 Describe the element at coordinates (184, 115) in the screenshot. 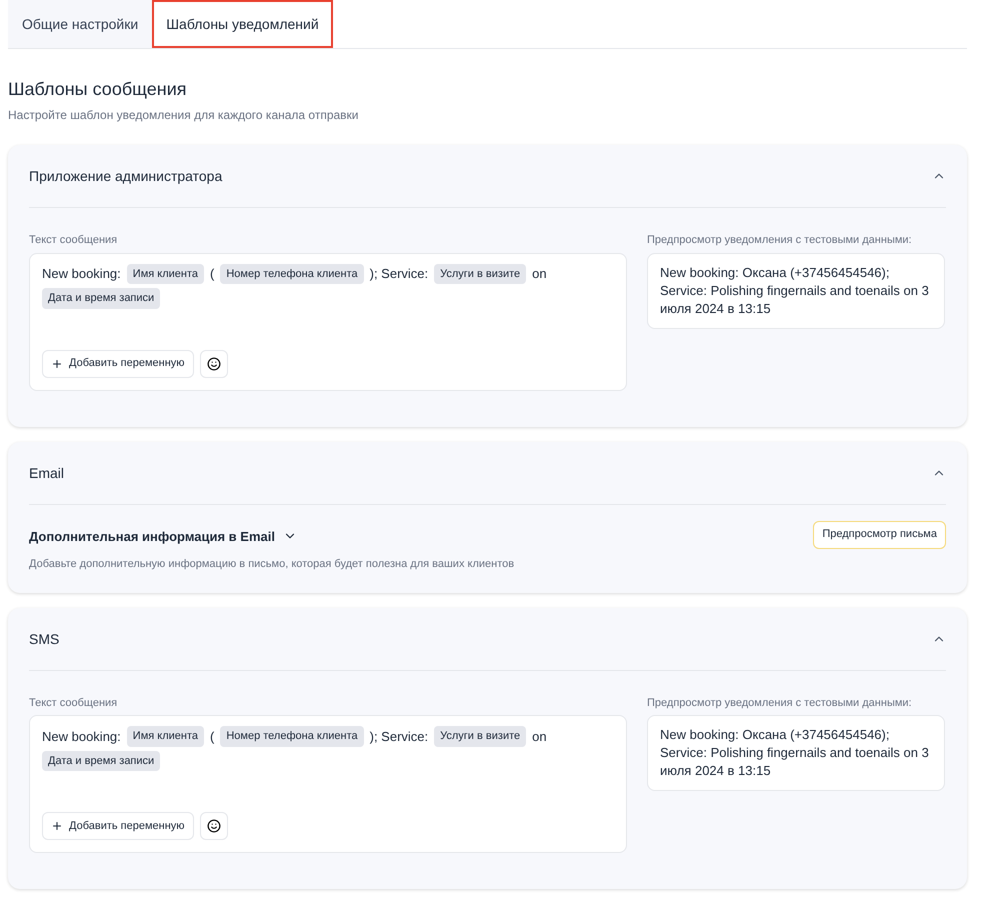

I see `page-subheading: Настройте шаблон уведомления для каждого канала отправки` at that location.